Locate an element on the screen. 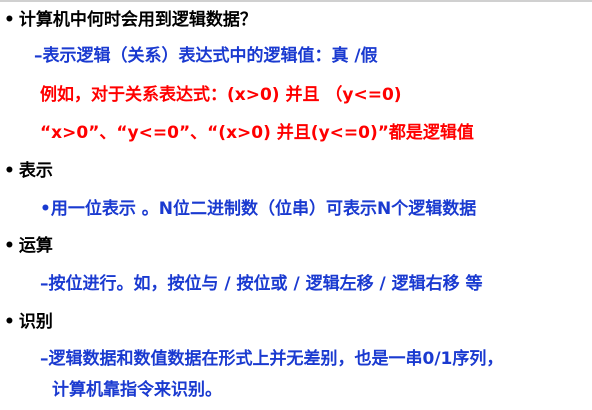 This screenshot has height=410, width=592. heading-text: 表示 is located at coordinates (35, 171).